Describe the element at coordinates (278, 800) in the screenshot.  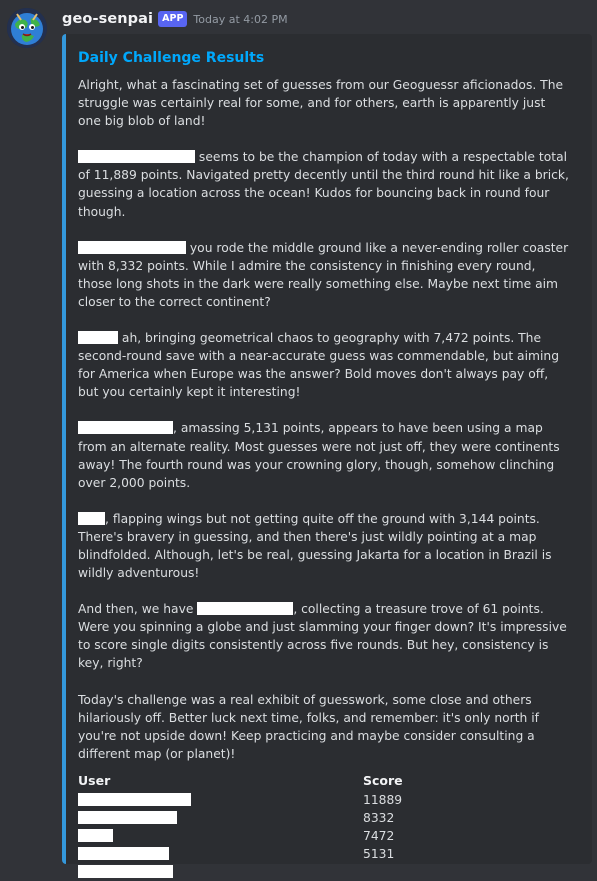
I see `score-row: 11889` at that location.